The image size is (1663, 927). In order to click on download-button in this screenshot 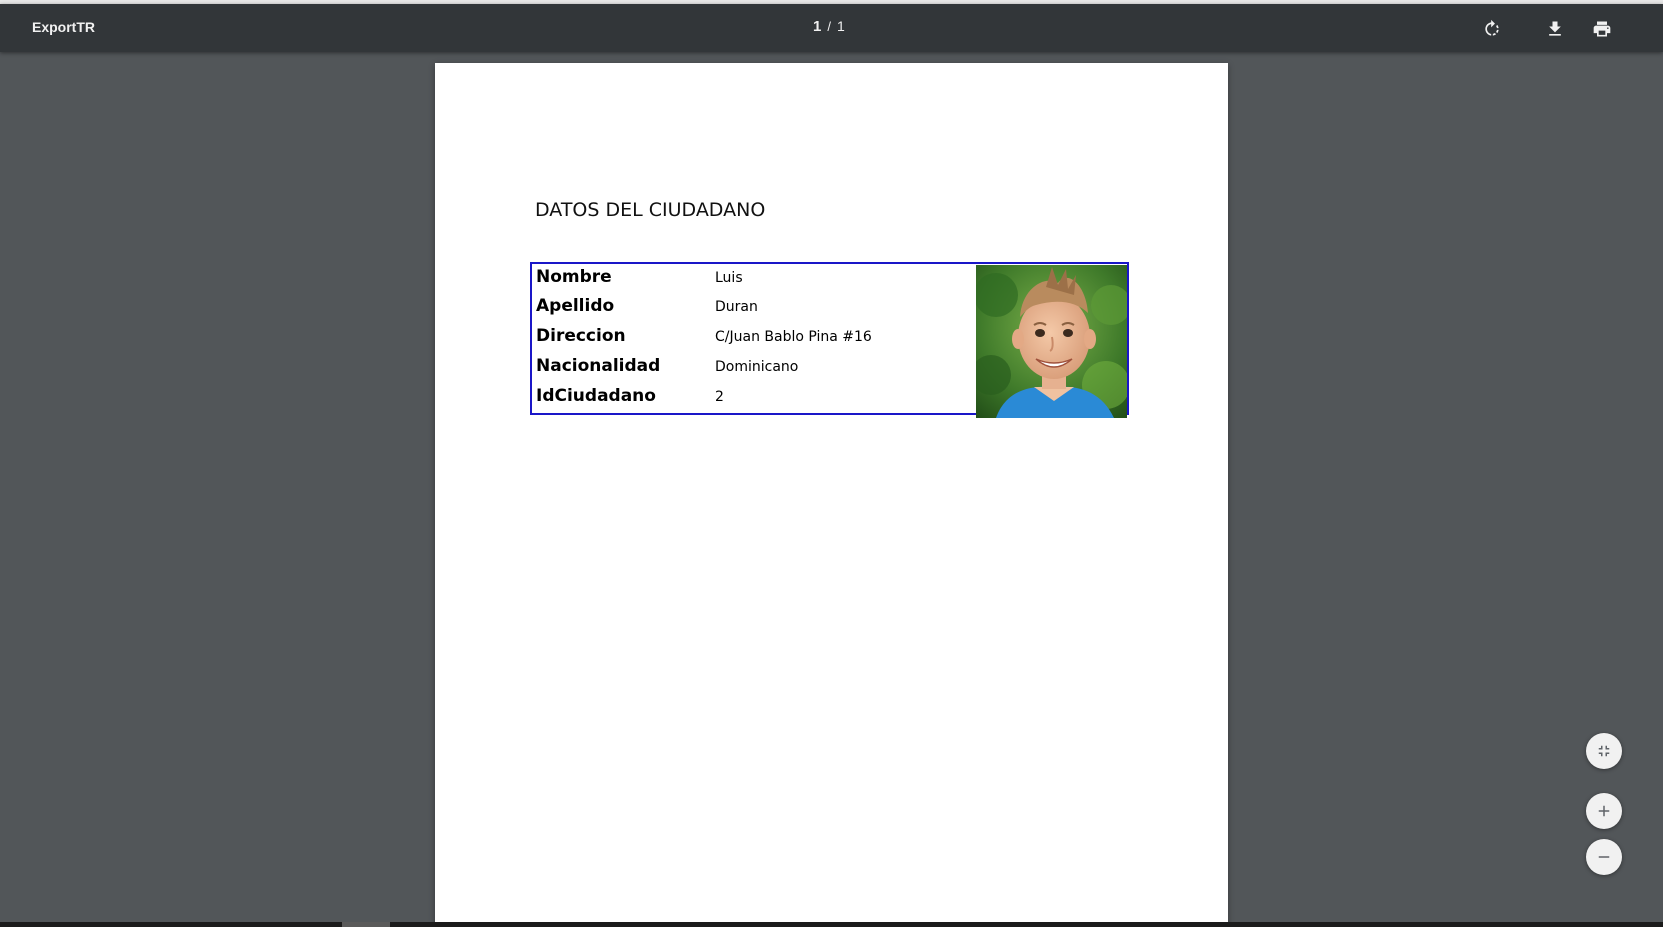, I will do `click(1555, 29)`.